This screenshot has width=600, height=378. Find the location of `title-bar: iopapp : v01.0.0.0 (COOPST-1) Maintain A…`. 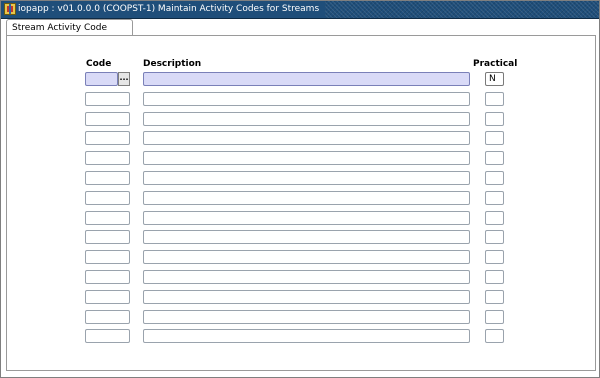

title-bar: iopapp : v01.0.0.0 (COOPST-1) Maintain A… is located at coordinates (300, 10).